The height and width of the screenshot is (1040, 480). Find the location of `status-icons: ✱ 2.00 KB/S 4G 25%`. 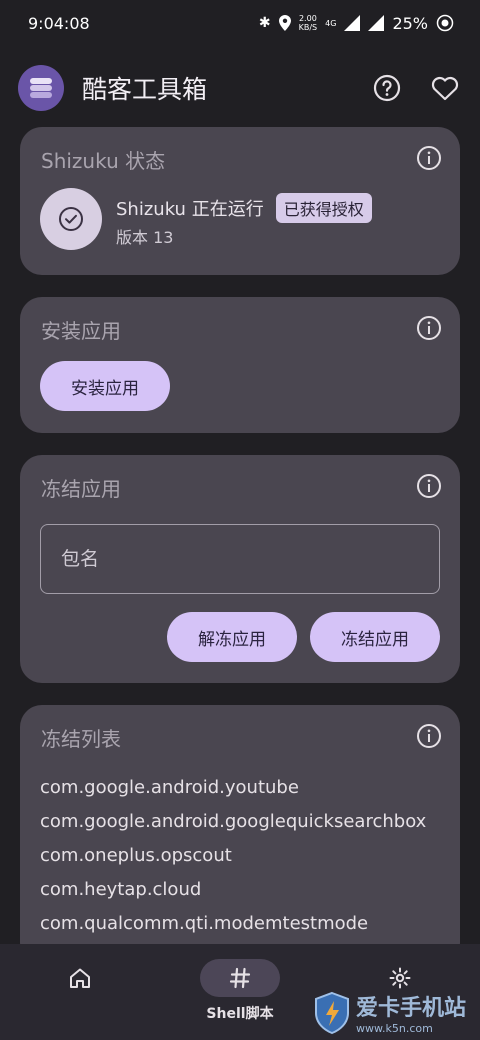

status-icons: ✱ 2.00 KB/S 4G 25% is located at coordinates (356, 23).